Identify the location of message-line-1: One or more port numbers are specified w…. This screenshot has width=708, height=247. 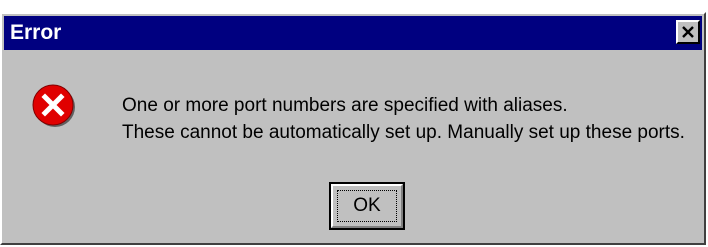
(345, 105).